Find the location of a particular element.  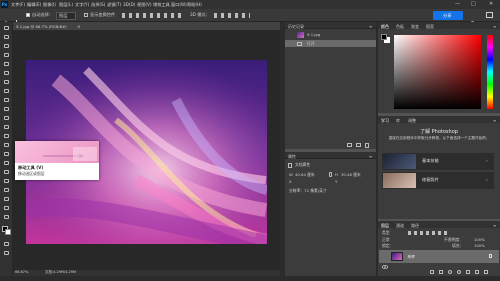

history-snapshot: 9-1.jpg is located at coordinates (330, 35).